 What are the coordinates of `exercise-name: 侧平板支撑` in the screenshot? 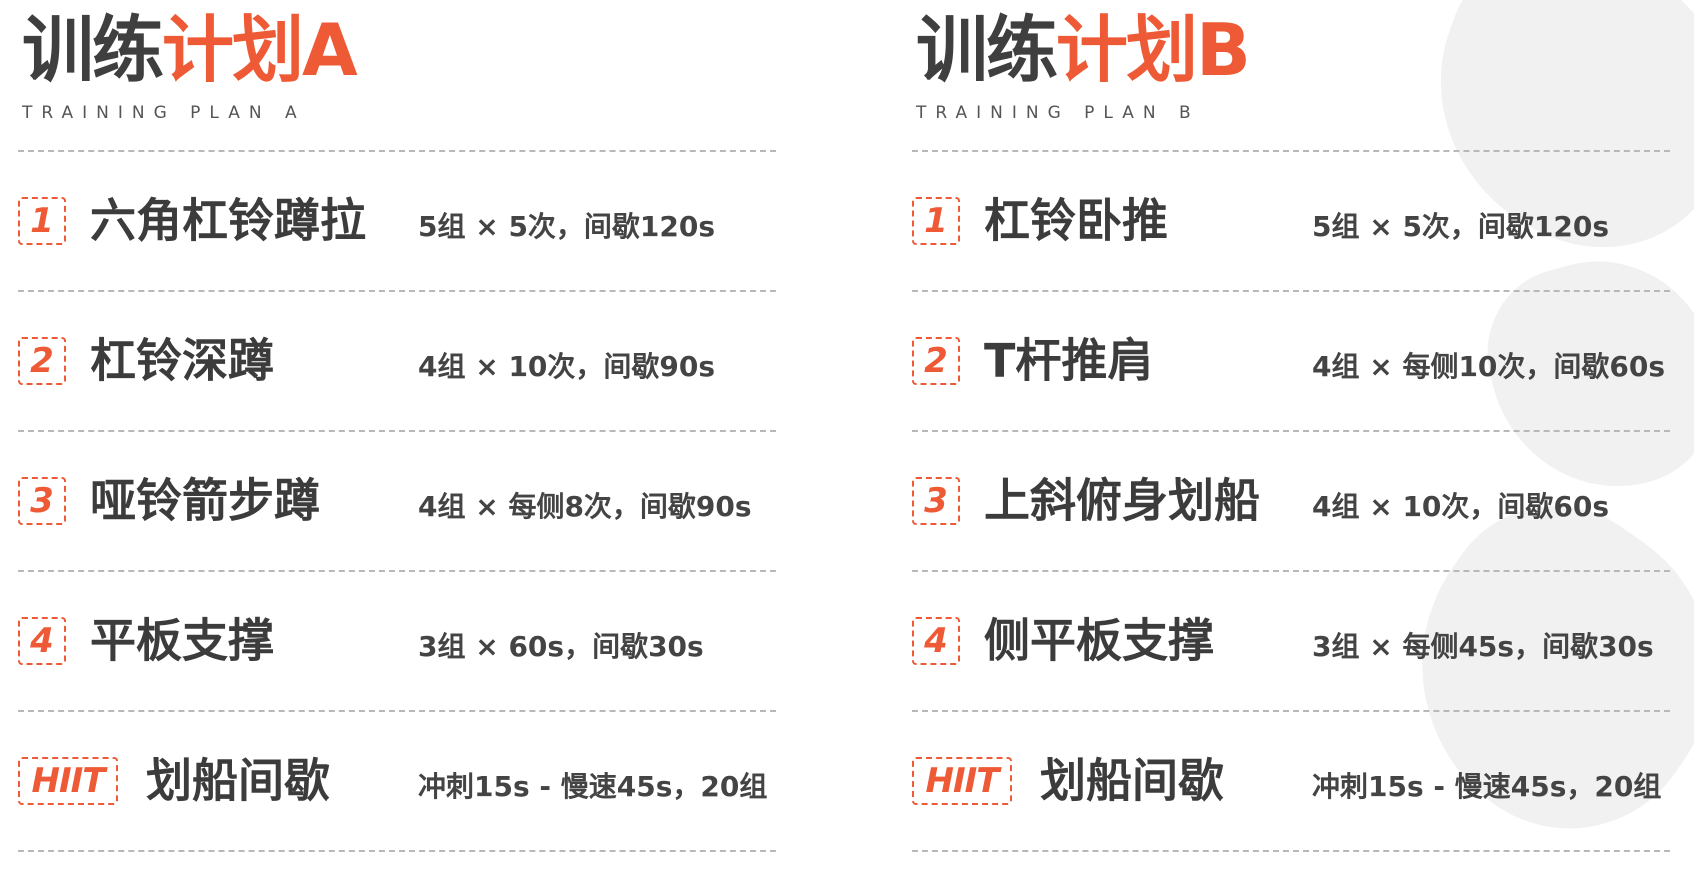 It's located at (1099, 640).